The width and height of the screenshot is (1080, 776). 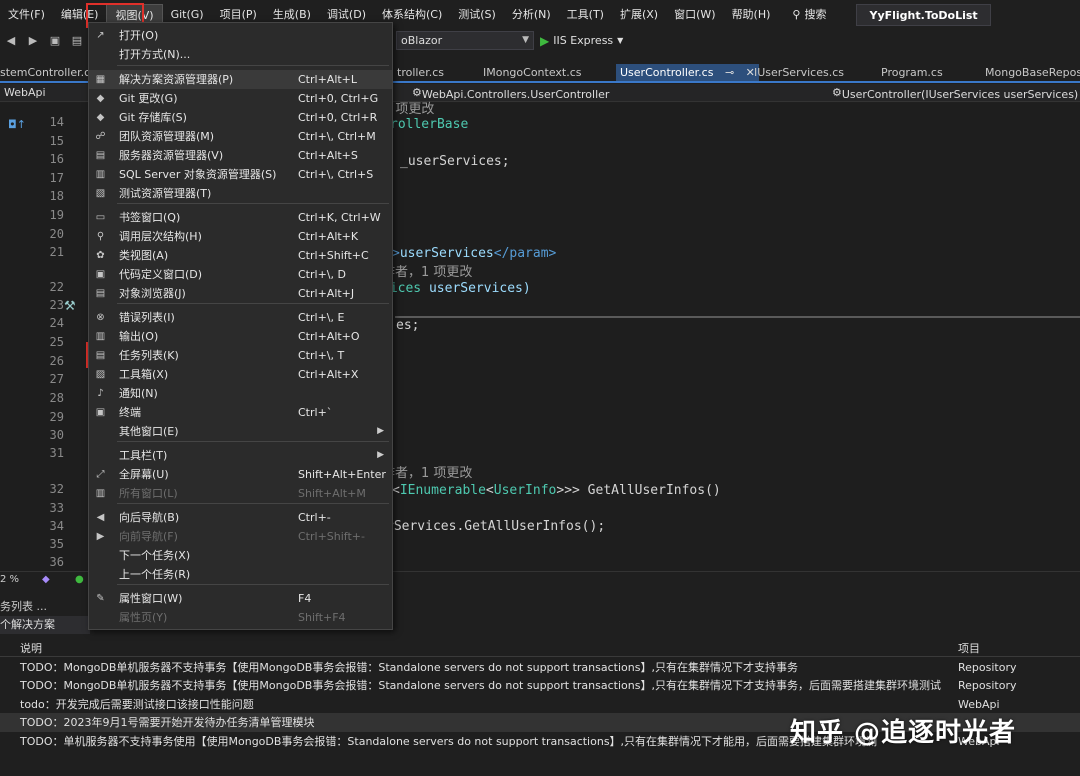 What do you see at coordinates (751, 15) in the screenshot?
I see `menu-help: 帮助(H)` at bounding box center [751, 15].